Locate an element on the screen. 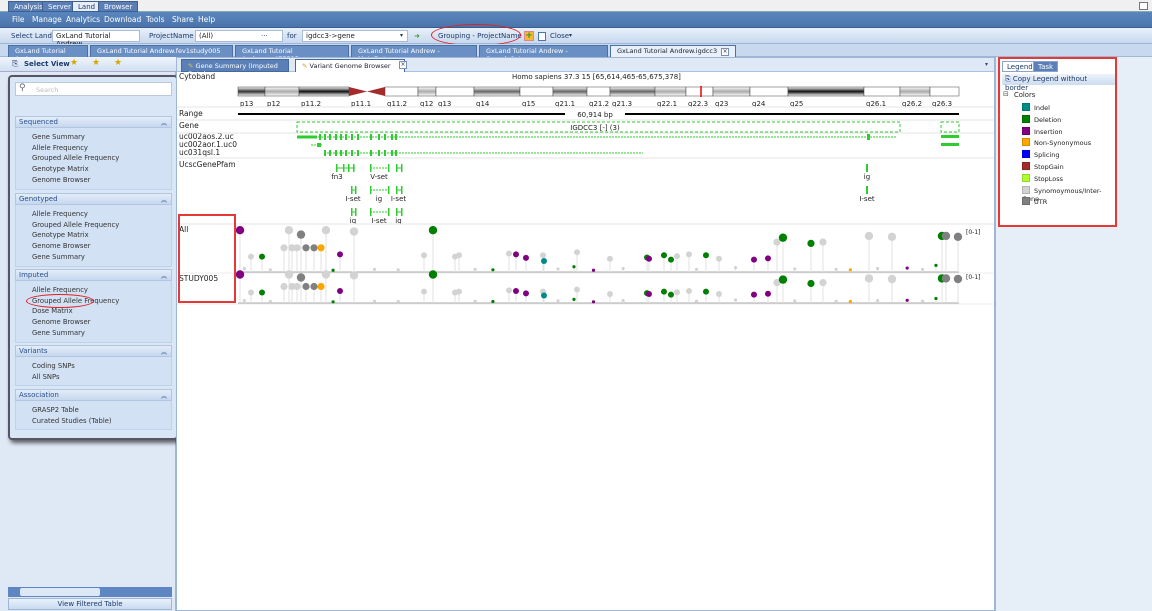 This screenshot has height=611, width=1152. section-header-genotyped: Genotyped ︽ is located at coordinates (93, 199).